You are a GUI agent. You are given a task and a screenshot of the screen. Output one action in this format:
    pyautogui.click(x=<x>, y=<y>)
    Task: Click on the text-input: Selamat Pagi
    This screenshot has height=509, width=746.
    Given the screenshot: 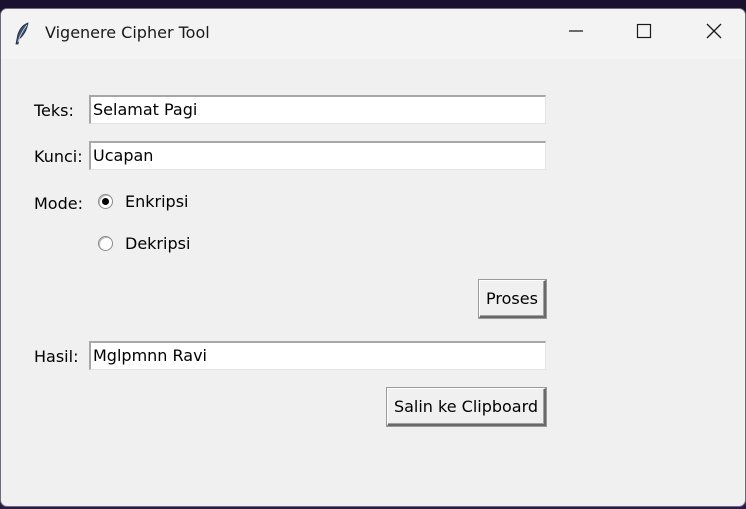 What is the action you would take?
    pyautogui.click(x=317, y=109)
    